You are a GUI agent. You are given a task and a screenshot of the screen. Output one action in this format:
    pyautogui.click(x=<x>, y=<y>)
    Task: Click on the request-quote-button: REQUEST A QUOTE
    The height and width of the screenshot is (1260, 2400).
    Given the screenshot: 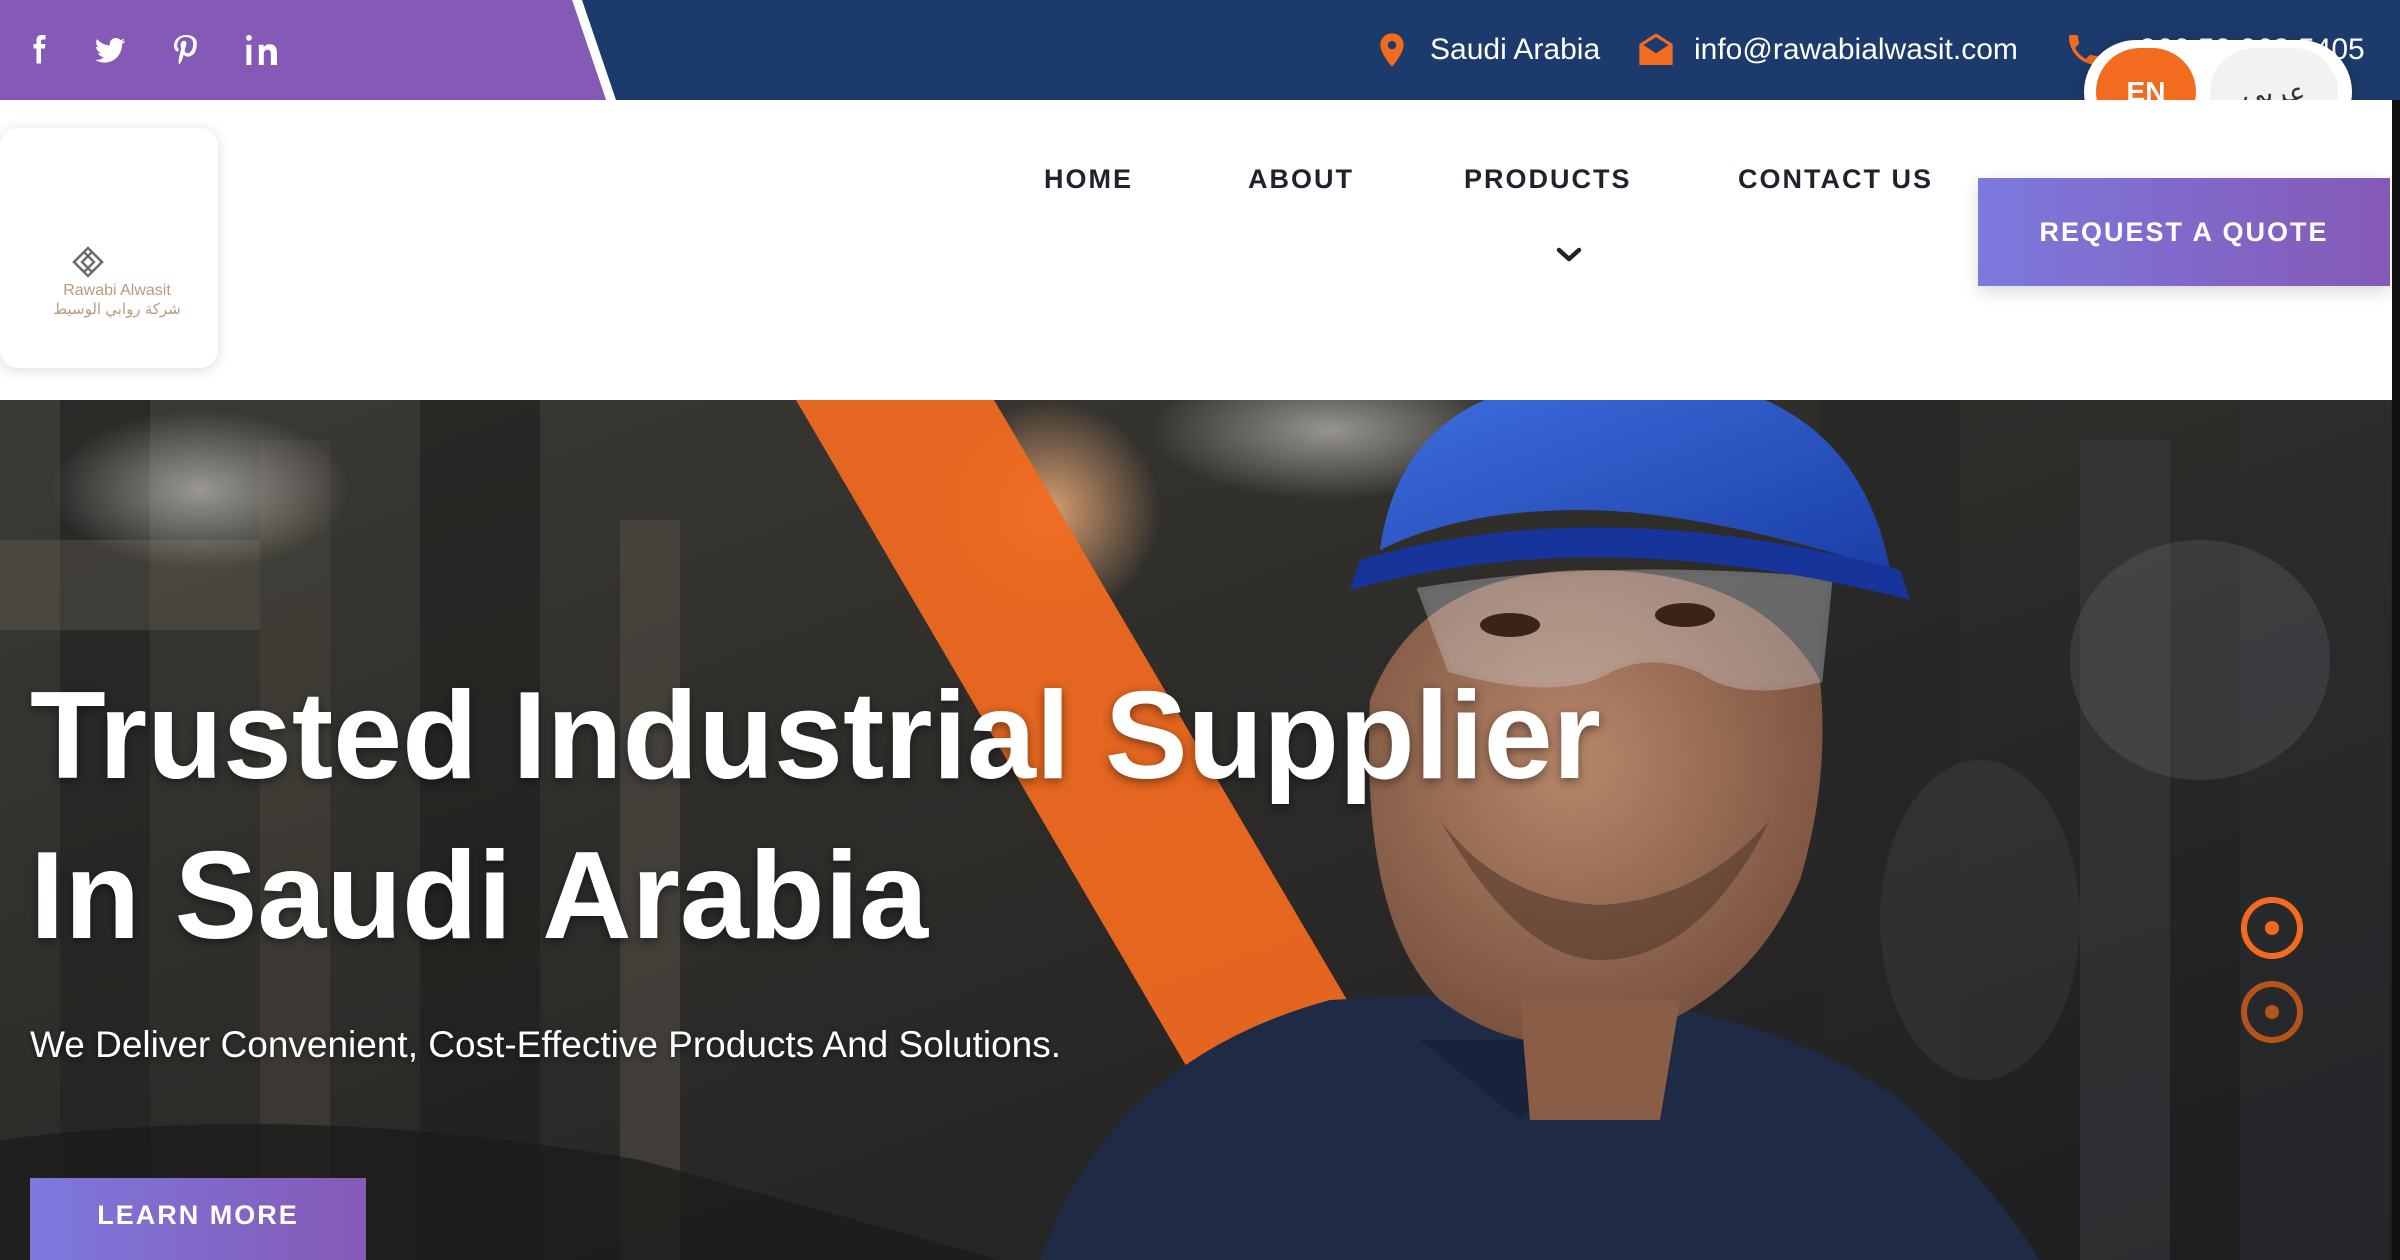 What is the action you would take?
    pyautogui.click(x=2184, y=232)
    